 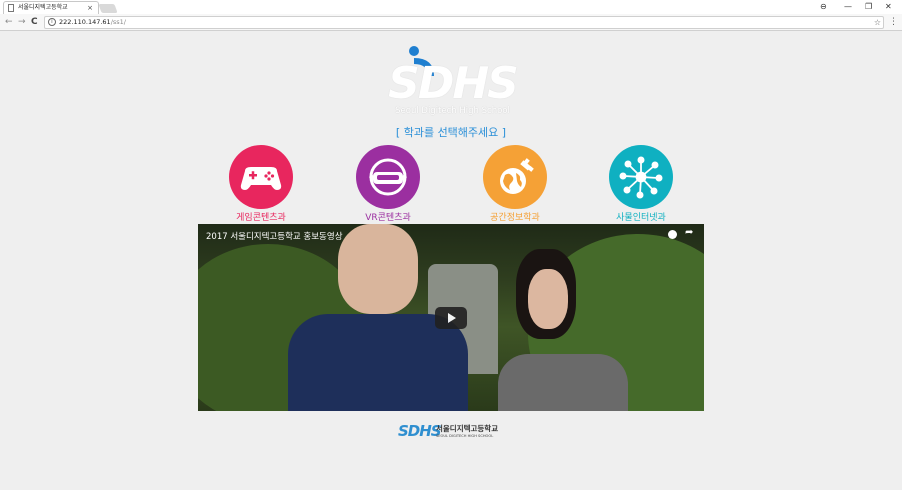 I want to click on info-icon: i, so click(x=52, y=22).